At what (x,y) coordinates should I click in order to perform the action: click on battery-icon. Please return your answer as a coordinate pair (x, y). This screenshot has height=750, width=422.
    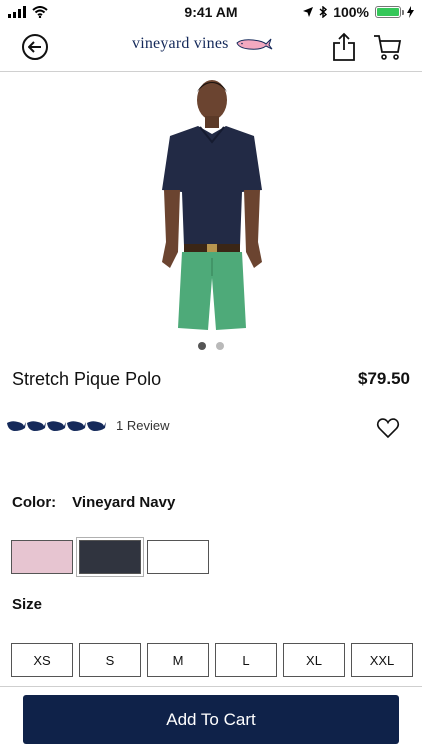
    Looking at the image, I should click on (389, 12).